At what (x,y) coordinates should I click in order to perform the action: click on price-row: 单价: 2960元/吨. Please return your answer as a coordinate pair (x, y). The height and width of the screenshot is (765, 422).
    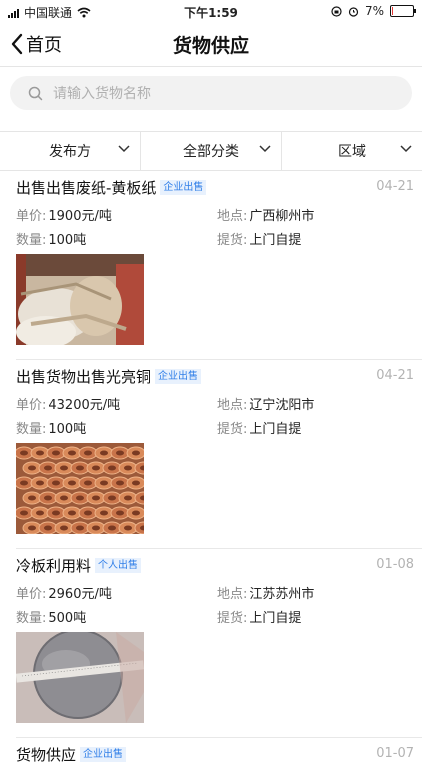
    Looking at the image, I should click on (64, 592).